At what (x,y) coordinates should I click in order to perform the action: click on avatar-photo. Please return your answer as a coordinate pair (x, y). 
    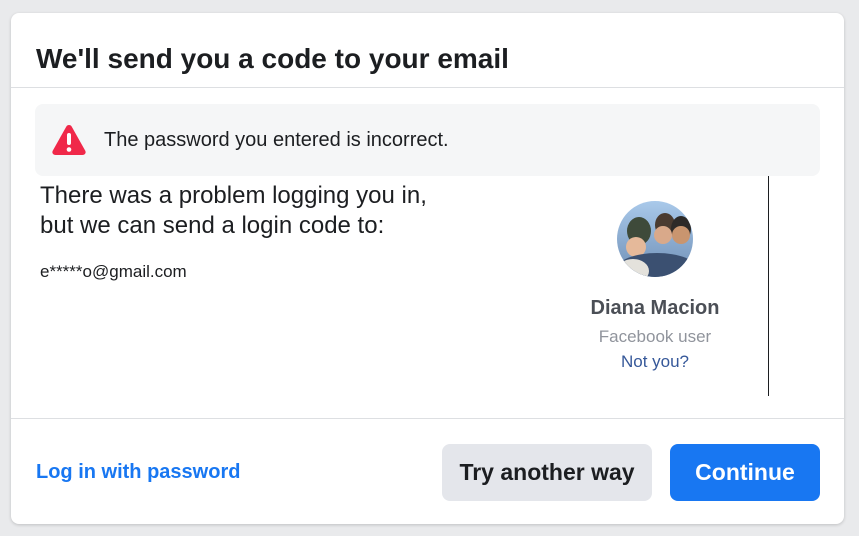
    Looking at the image, I should click on (655, 239).